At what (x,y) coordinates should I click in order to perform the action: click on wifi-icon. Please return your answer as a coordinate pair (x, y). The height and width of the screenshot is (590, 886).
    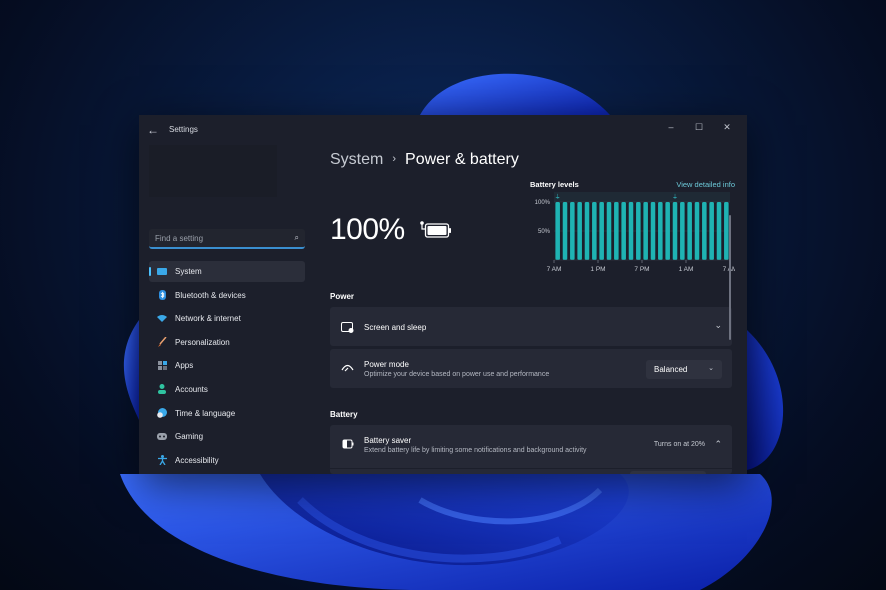
    Looking at the image, I should click on (162, 319).